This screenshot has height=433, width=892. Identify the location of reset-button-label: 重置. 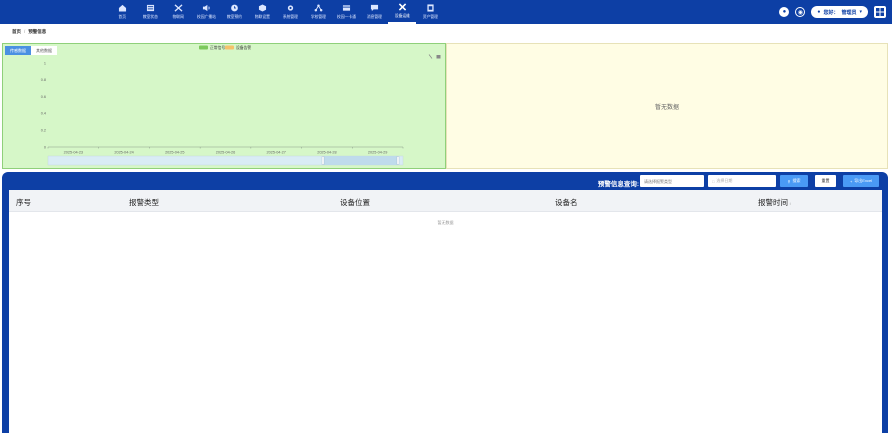
(825, 180).